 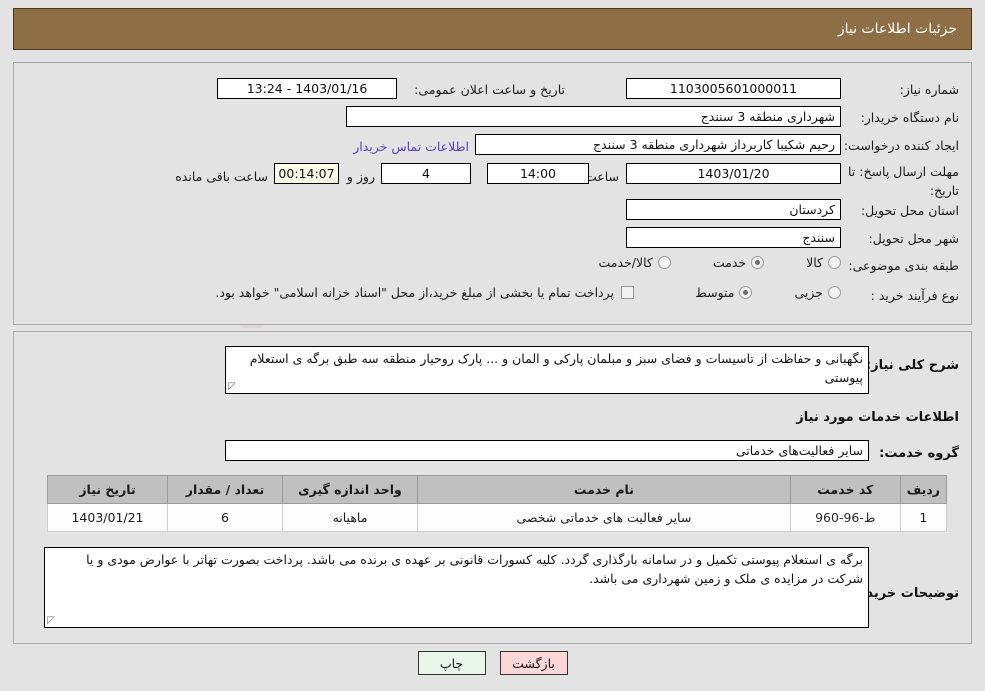 What do you see at coordinates (903, 181) in the screenshot?
I see `deadline-label: مهلت ارسال پاسخ: تا تاریخ:` at bounding box center [903, 181].